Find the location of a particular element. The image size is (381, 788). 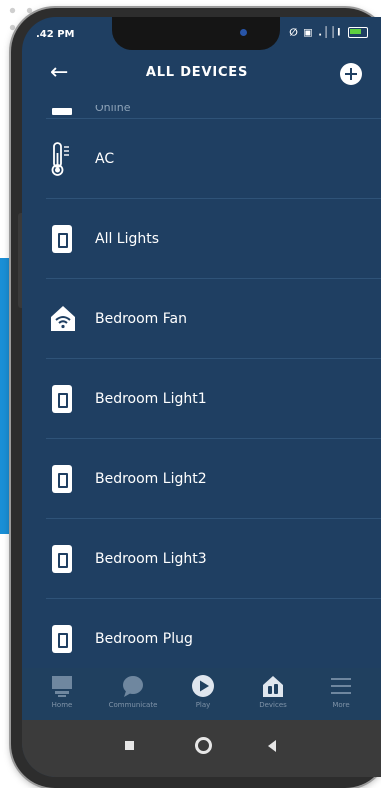

android-nav-bar is located at coordinates (201, 748).